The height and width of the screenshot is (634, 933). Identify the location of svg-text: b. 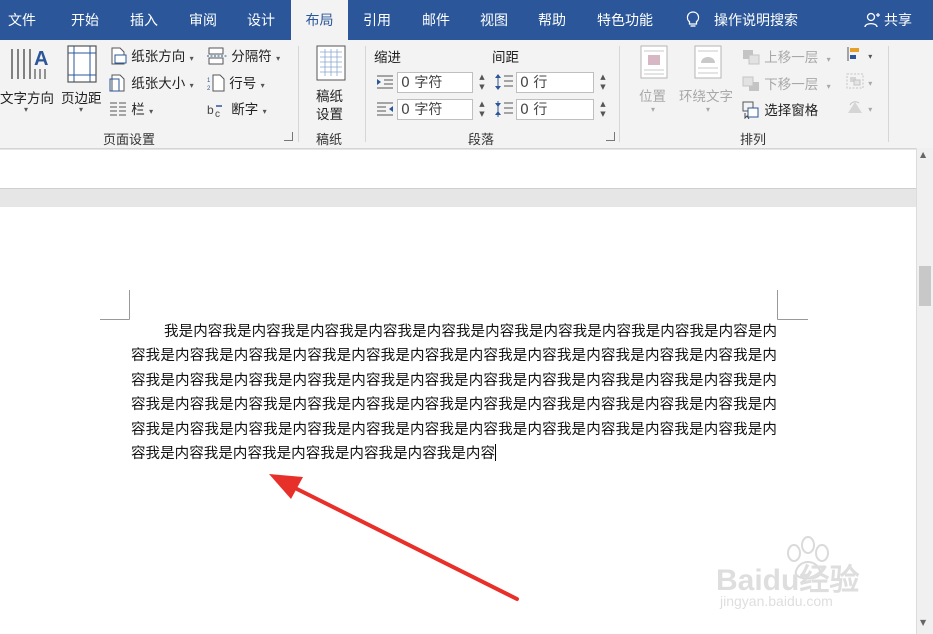
(210, 110).